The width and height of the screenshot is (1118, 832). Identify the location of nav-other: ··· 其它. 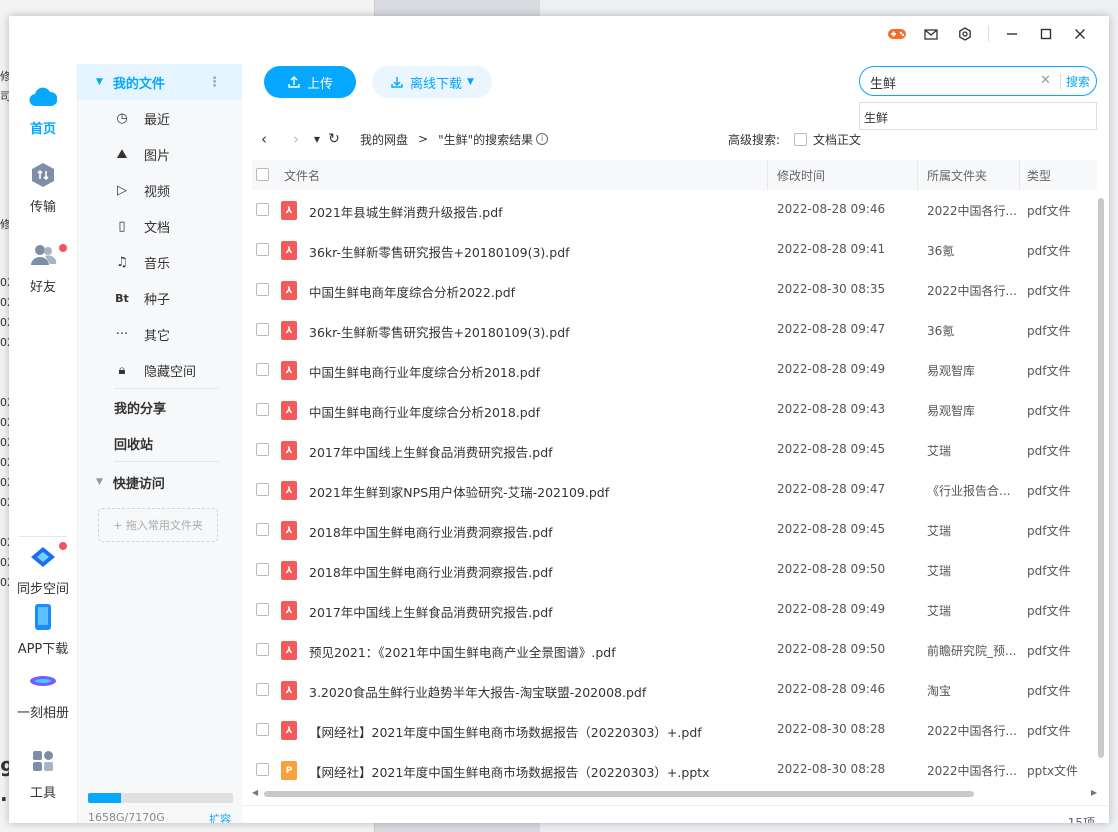
(160, 334).